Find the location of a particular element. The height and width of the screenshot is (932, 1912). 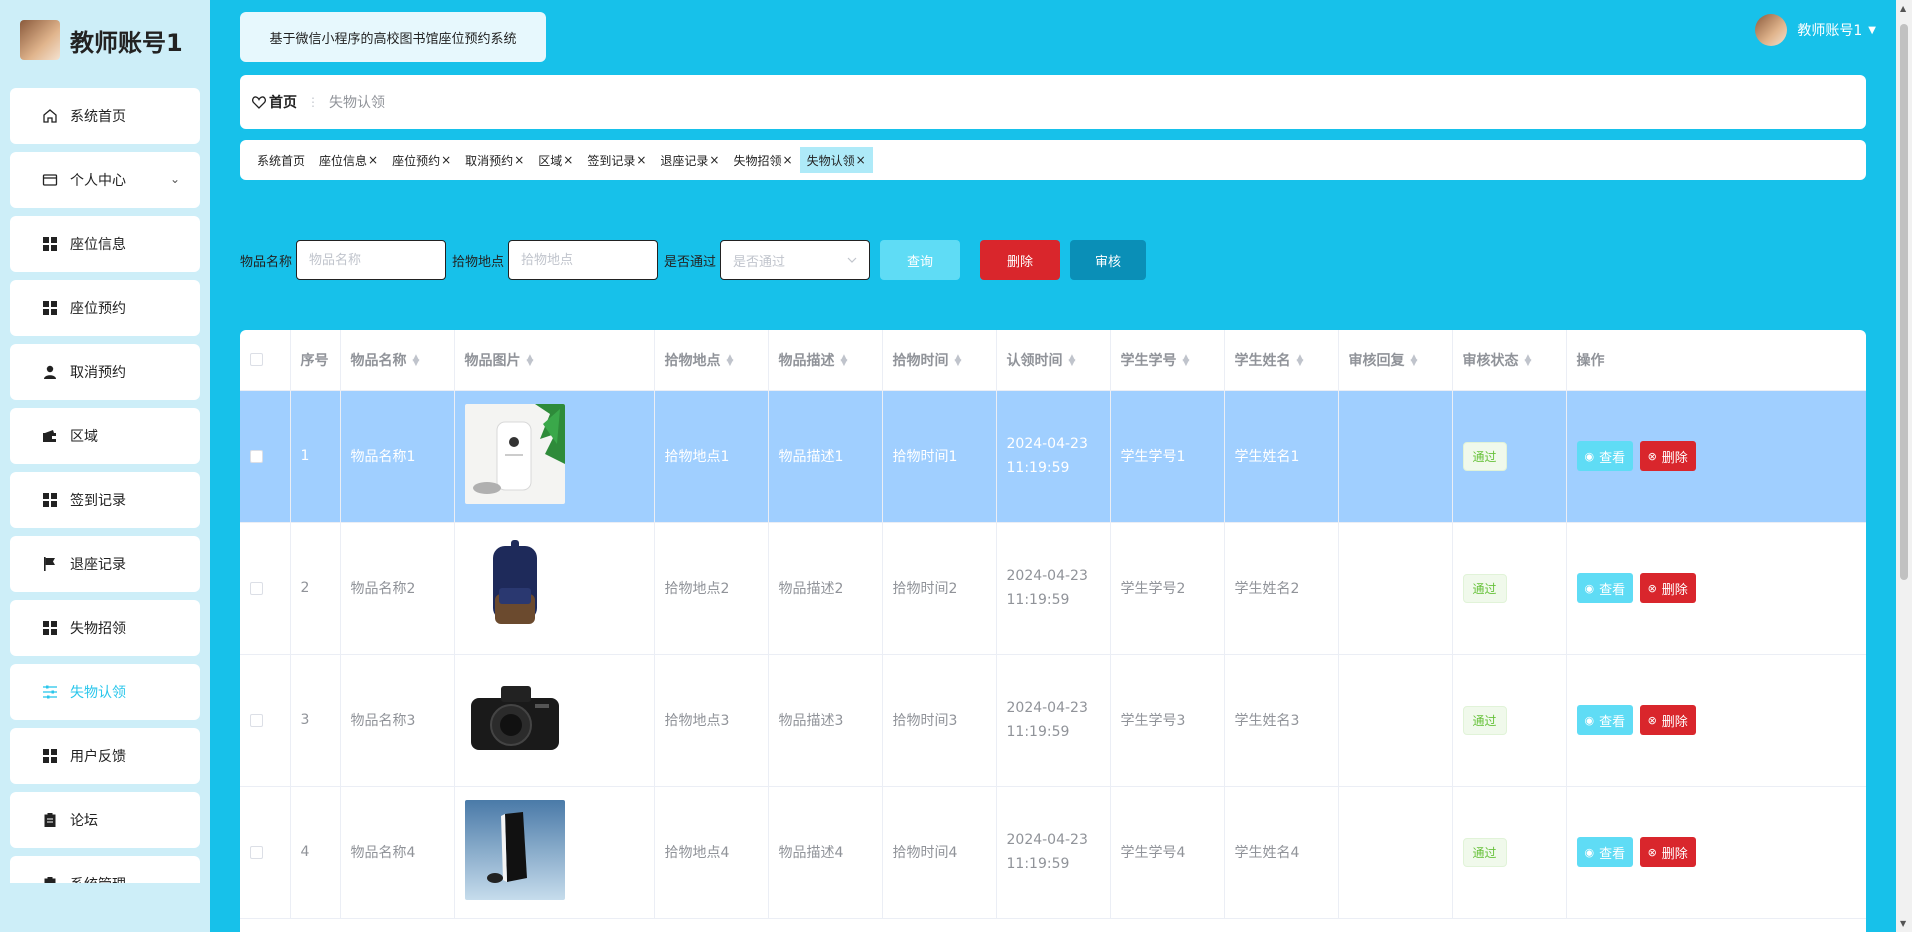

column-header: 学生学号 ▲ ▼ is located at coordinates (1167, 360).